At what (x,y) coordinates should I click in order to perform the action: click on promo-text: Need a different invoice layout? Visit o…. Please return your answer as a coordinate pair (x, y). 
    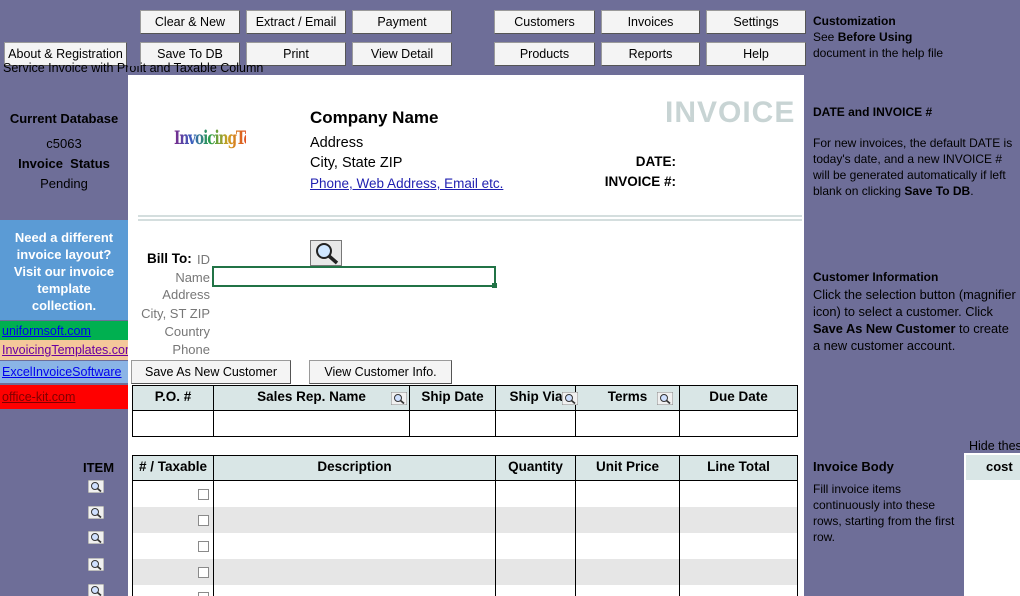
    Looking at the image, I should click on (64, 271).